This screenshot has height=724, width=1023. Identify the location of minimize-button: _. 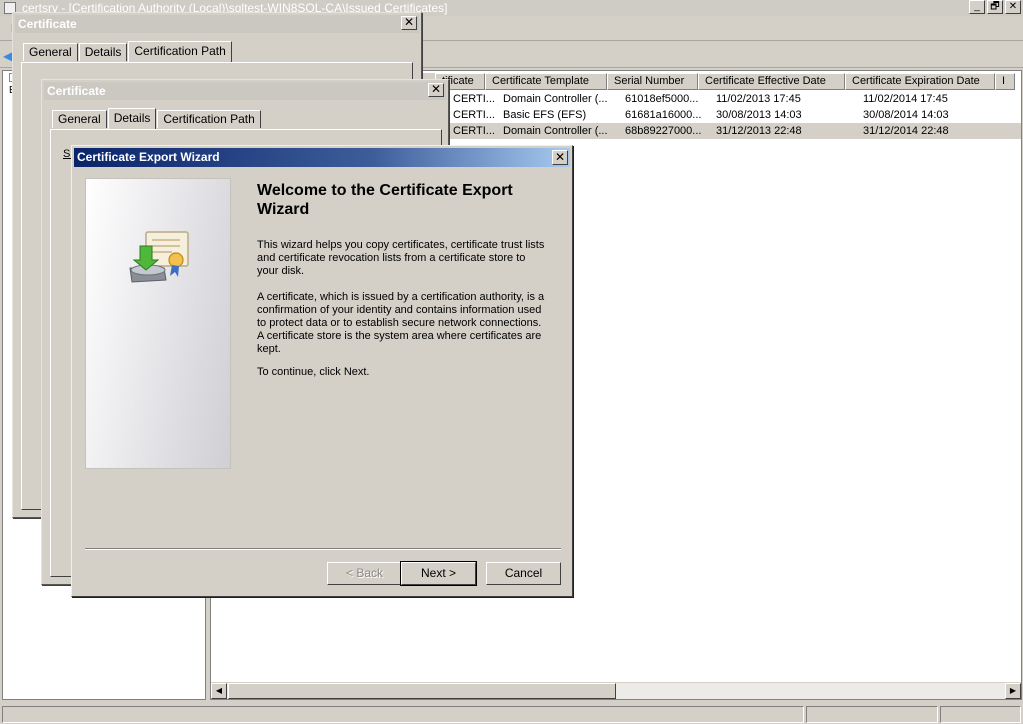
(977, 7).